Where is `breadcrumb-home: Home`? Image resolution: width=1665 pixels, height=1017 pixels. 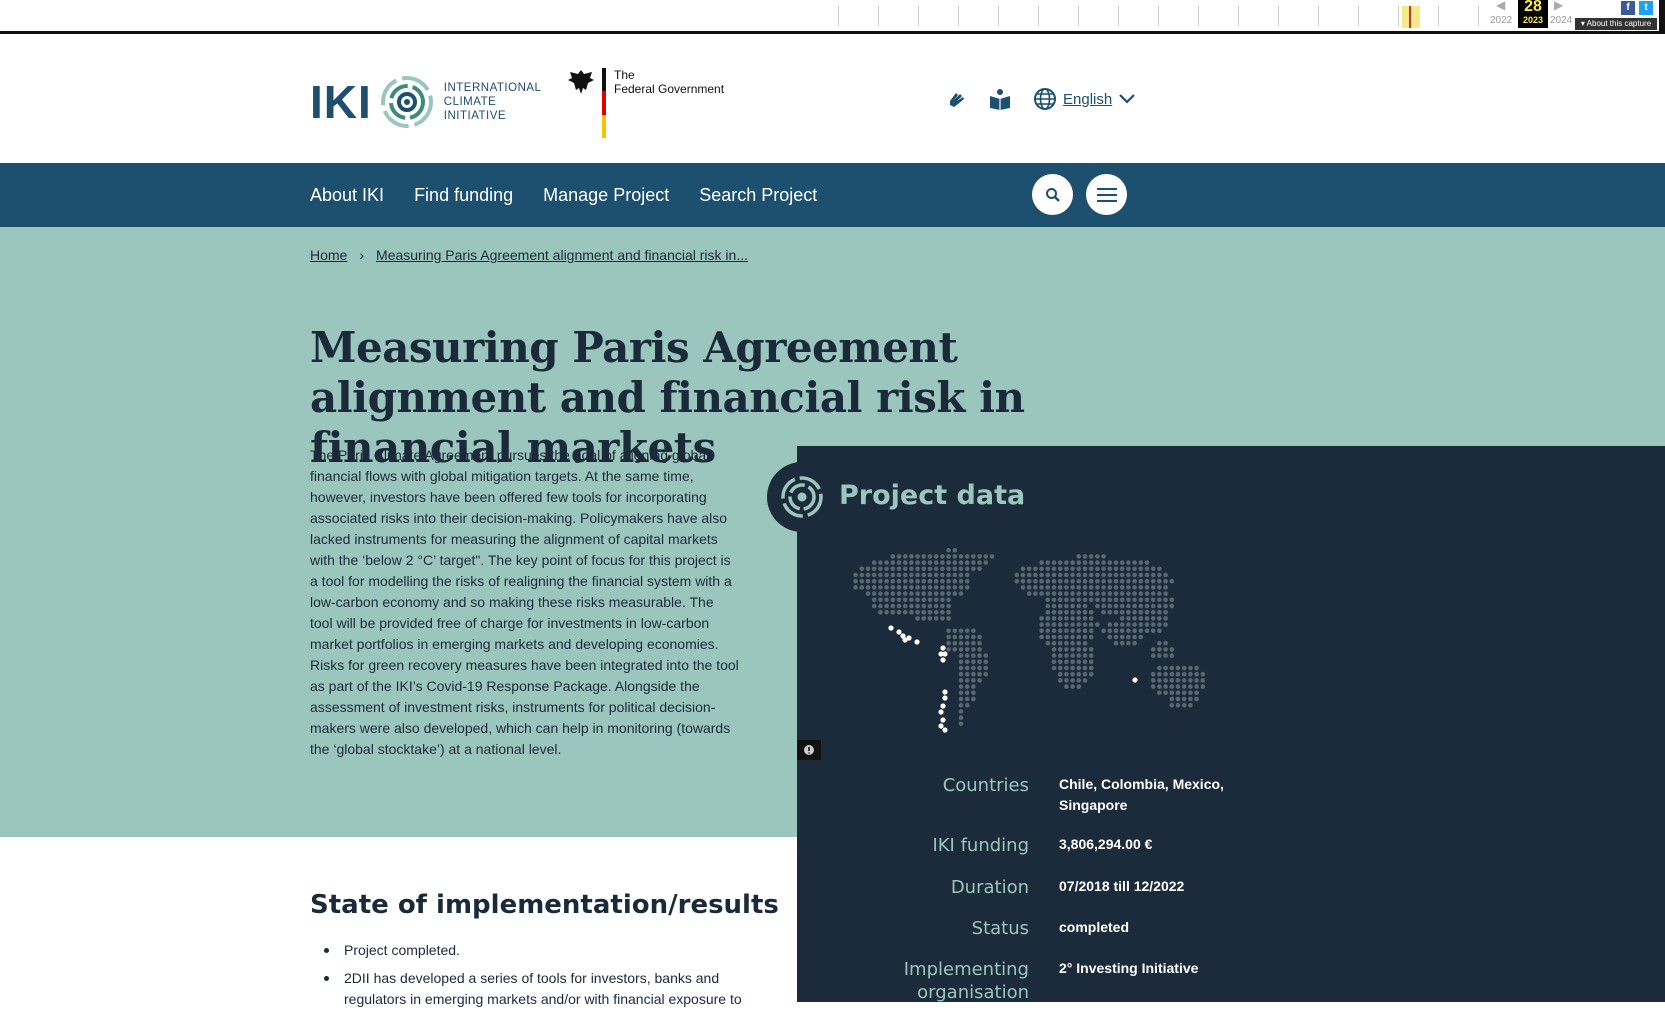
breadcrumb-home: Home is located at coordinates (328, 255).